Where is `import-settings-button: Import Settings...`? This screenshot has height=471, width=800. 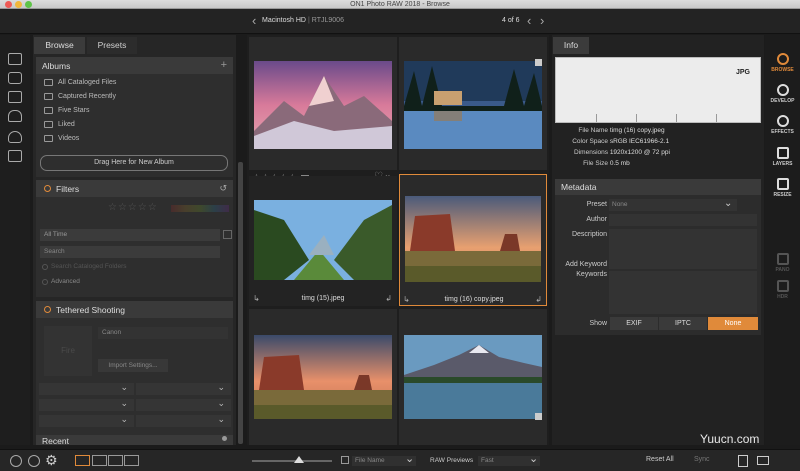
import-settings-button: Import Settings... is located at coordinates (133, 365).